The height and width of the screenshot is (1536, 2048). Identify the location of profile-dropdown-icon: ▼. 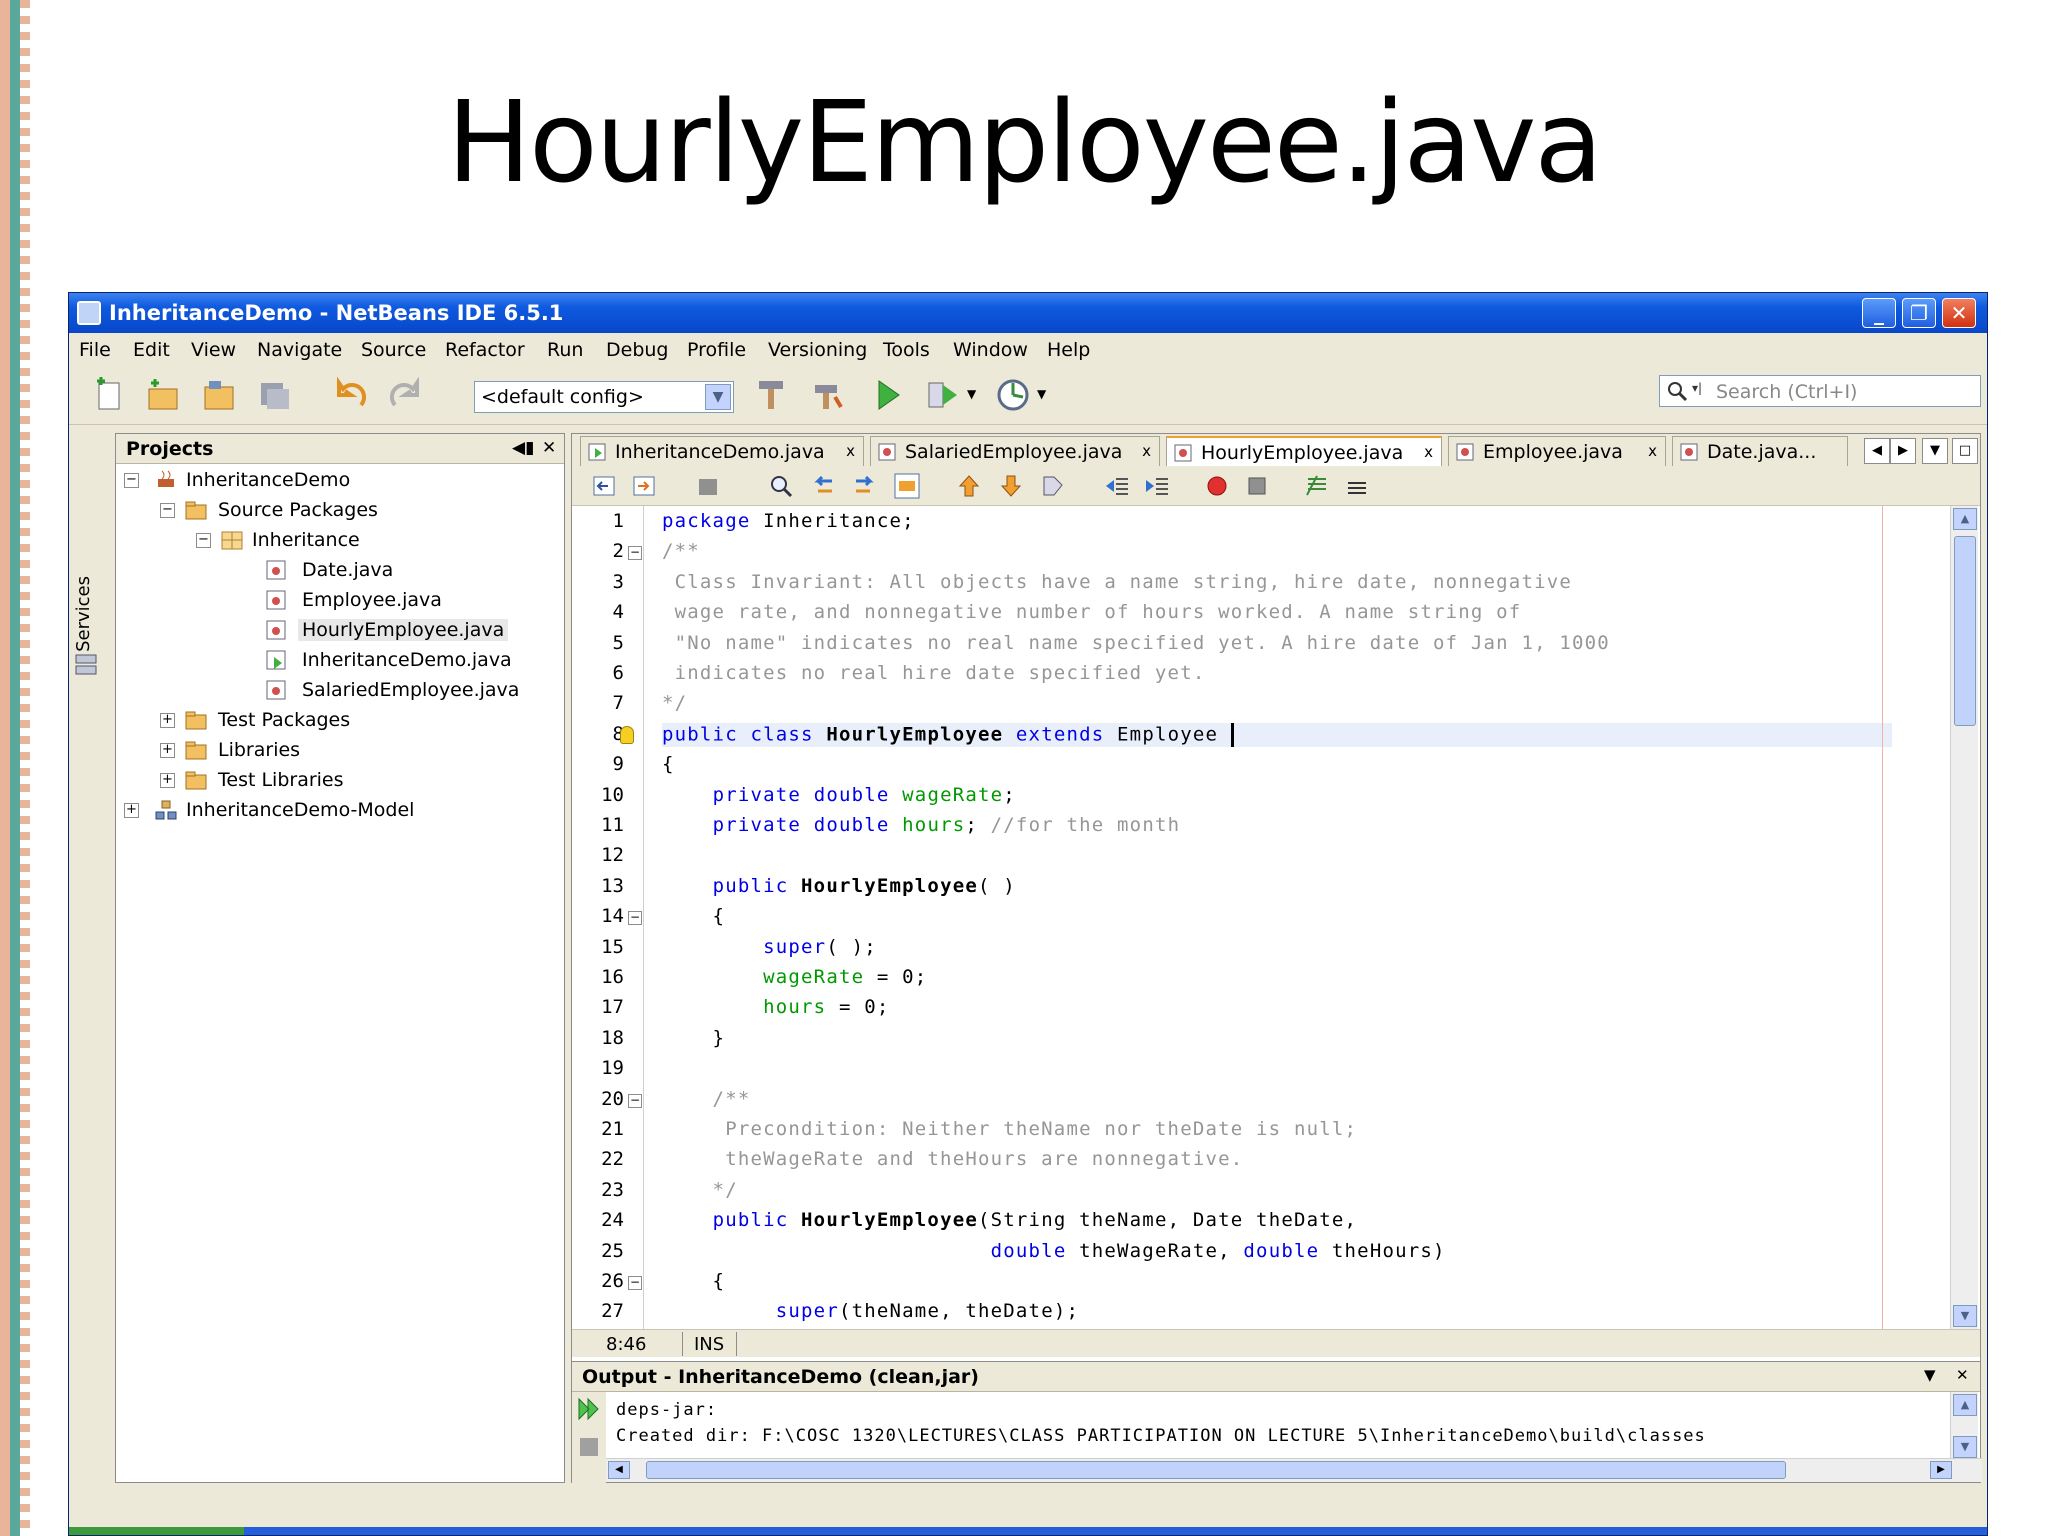
(1041, 394).